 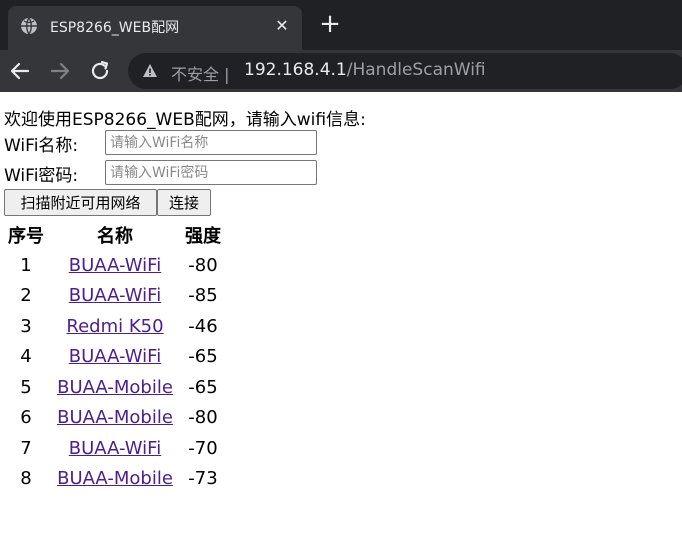 I want to click on row-rssi: -85, so click(x=203, y=296).